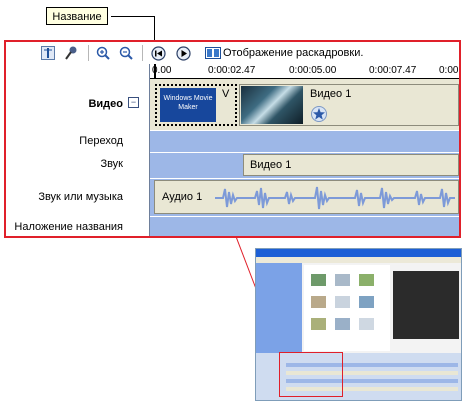  I want to click on zoom-in-icon, so click(103, 53).